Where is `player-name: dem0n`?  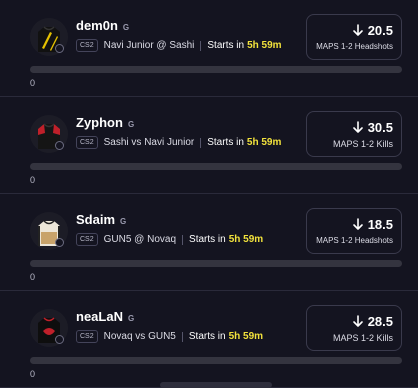
player-name: dem0n is located at coordinates (97, 25).